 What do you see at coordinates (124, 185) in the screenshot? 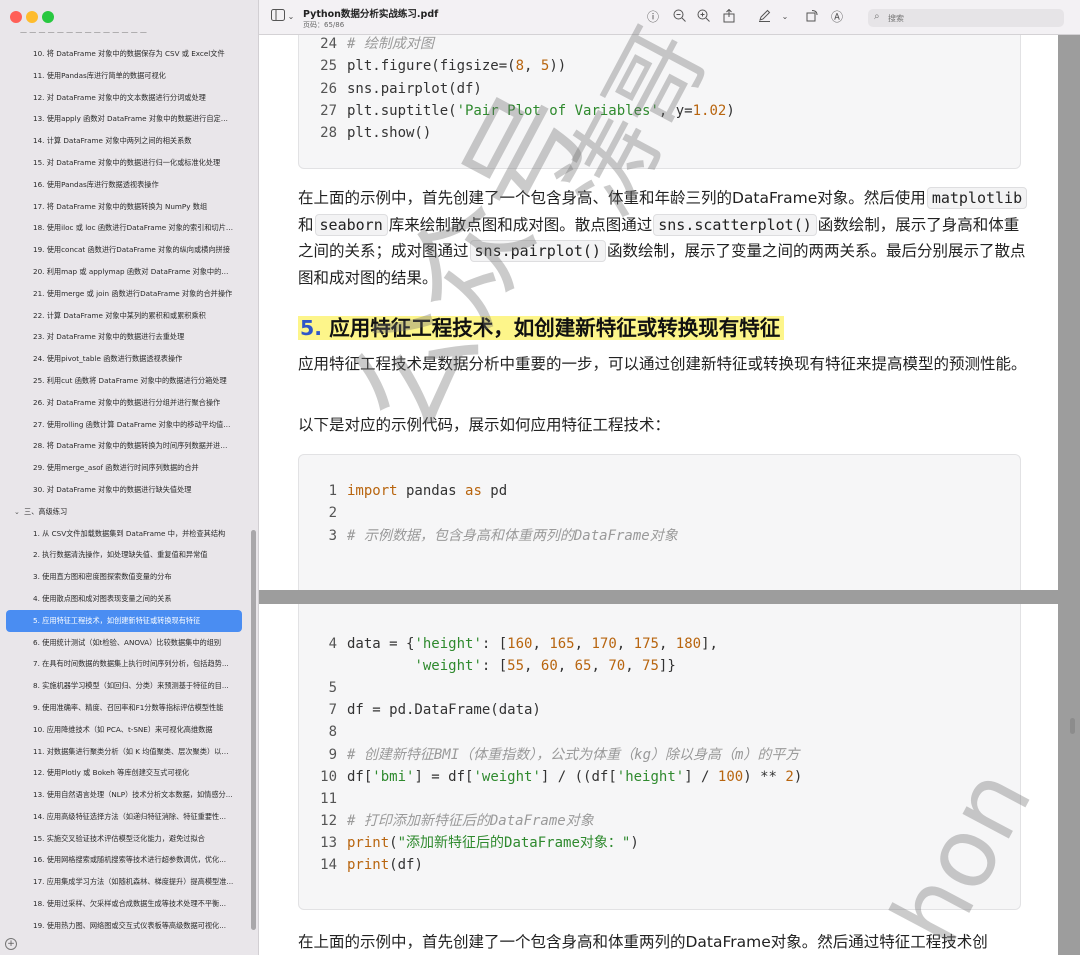
I see `toc-item: 16. 使用Pandas库进行数据透视表操作` at bounding box center [124, 185].